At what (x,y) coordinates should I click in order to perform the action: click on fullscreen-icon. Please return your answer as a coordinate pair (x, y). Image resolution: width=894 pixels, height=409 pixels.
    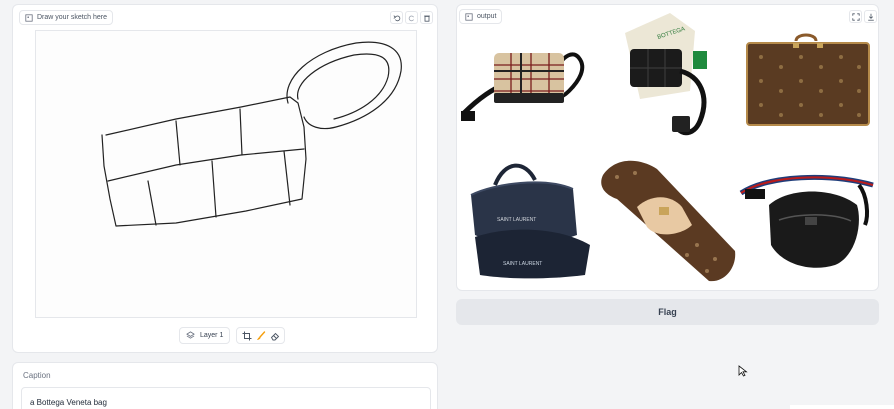
    Looking at the image, I should click on (855, 16).